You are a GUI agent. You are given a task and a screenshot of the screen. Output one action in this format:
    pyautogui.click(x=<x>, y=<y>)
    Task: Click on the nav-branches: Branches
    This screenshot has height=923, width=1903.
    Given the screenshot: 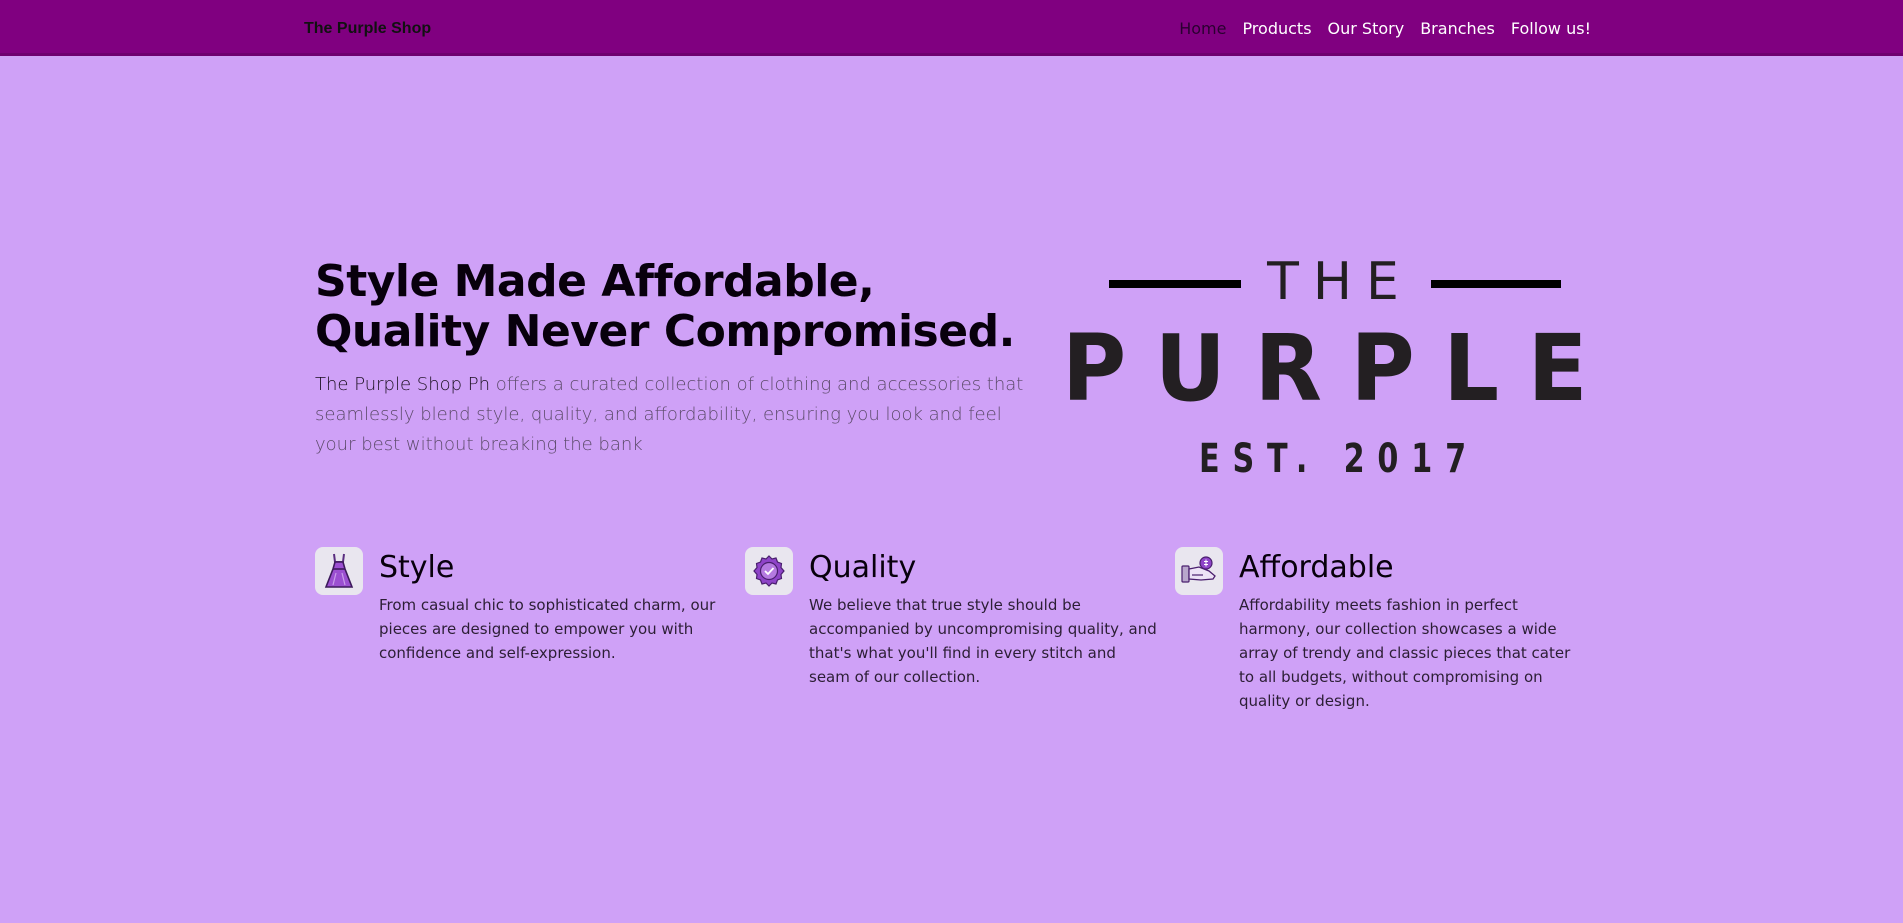 What is the action you would take?
    pyautogui.click(x=1457, y=28)
    